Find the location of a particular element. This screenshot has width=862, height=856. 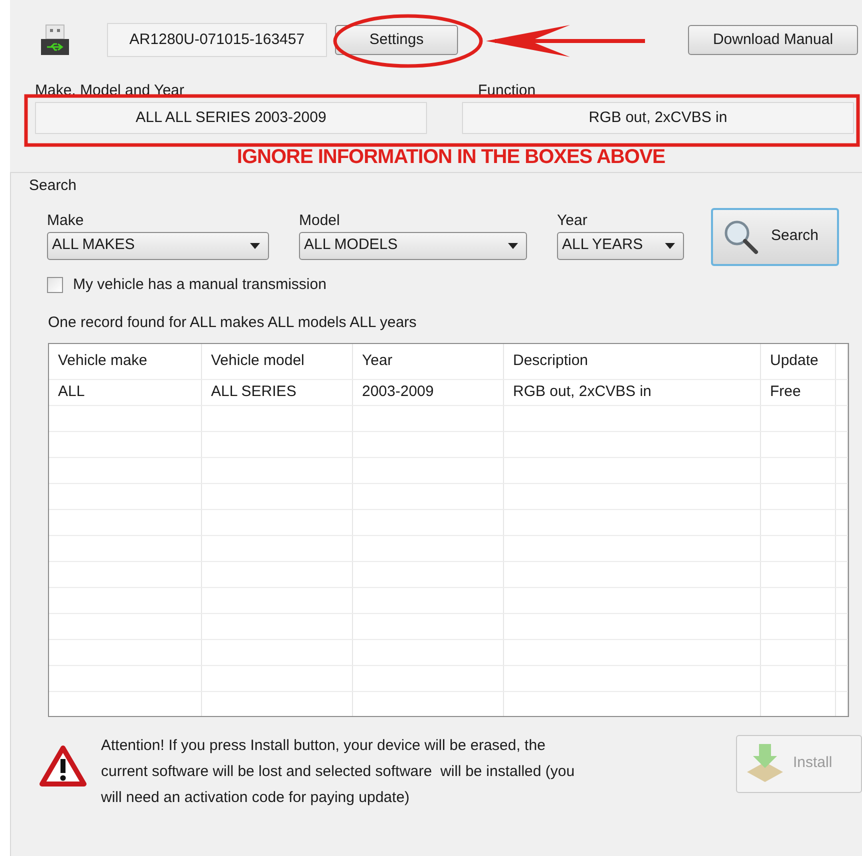

dropdown: ALL YEARS is located at coordinates (620, 246).